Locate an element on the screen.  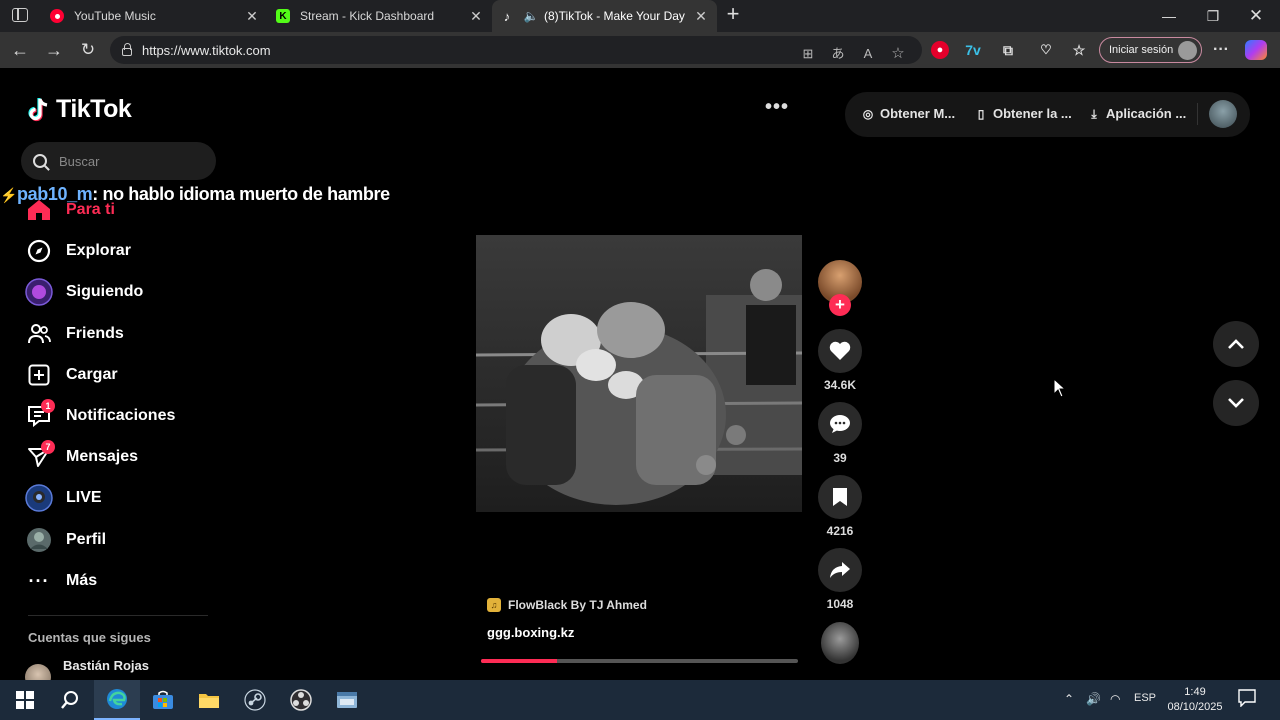
nav-label: Más is located at coordinates (82, 580).